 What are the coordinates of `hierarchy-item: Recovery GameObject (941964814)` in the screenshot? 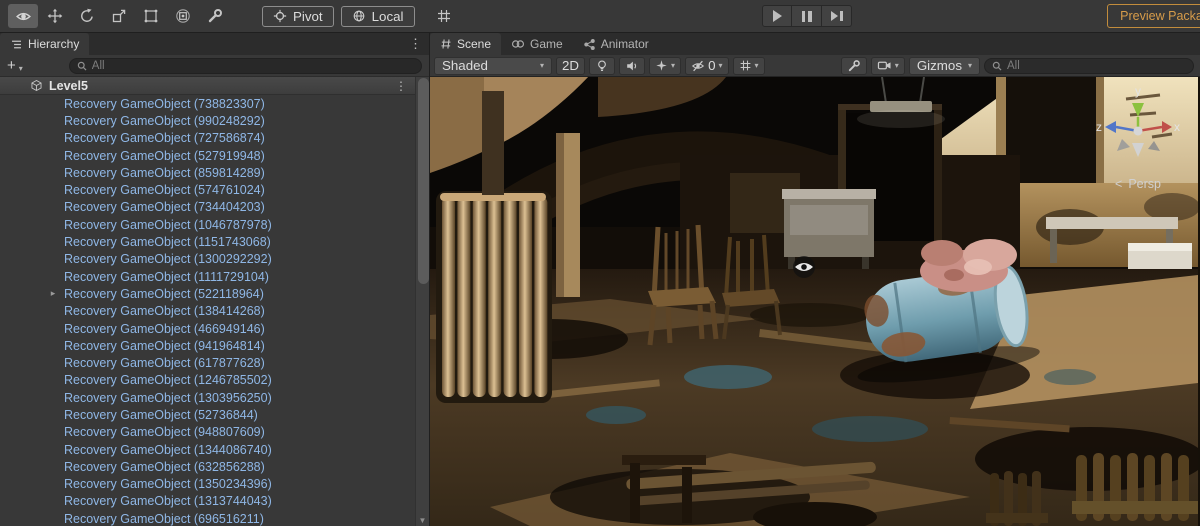 It's located at (214, 345).